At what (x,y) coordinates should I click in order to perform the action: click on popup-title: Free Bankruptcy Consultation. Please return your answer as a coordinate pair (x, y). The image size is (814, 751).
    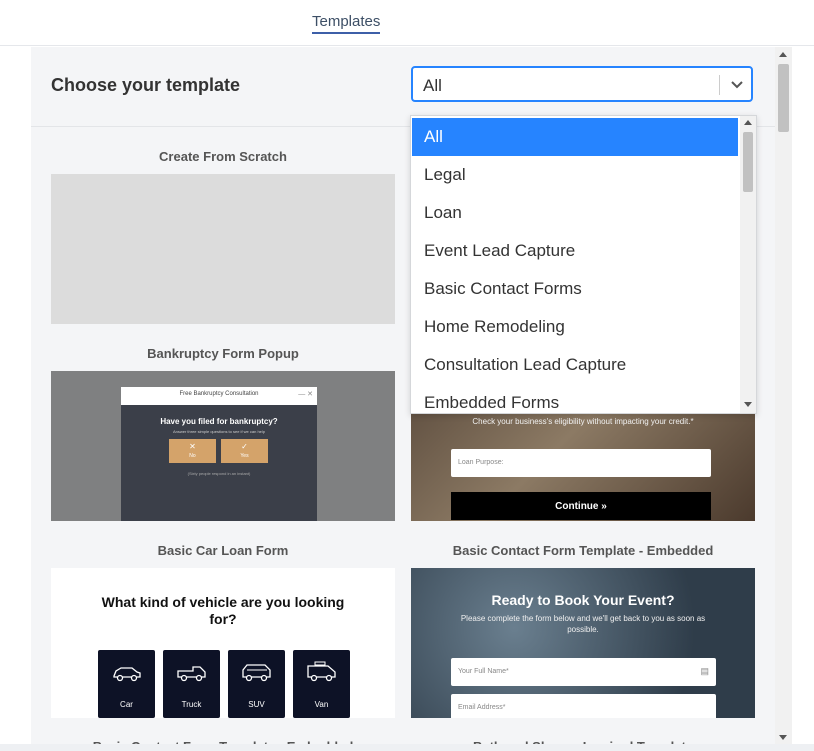
    Looking at the image, I should click on (219, 394).